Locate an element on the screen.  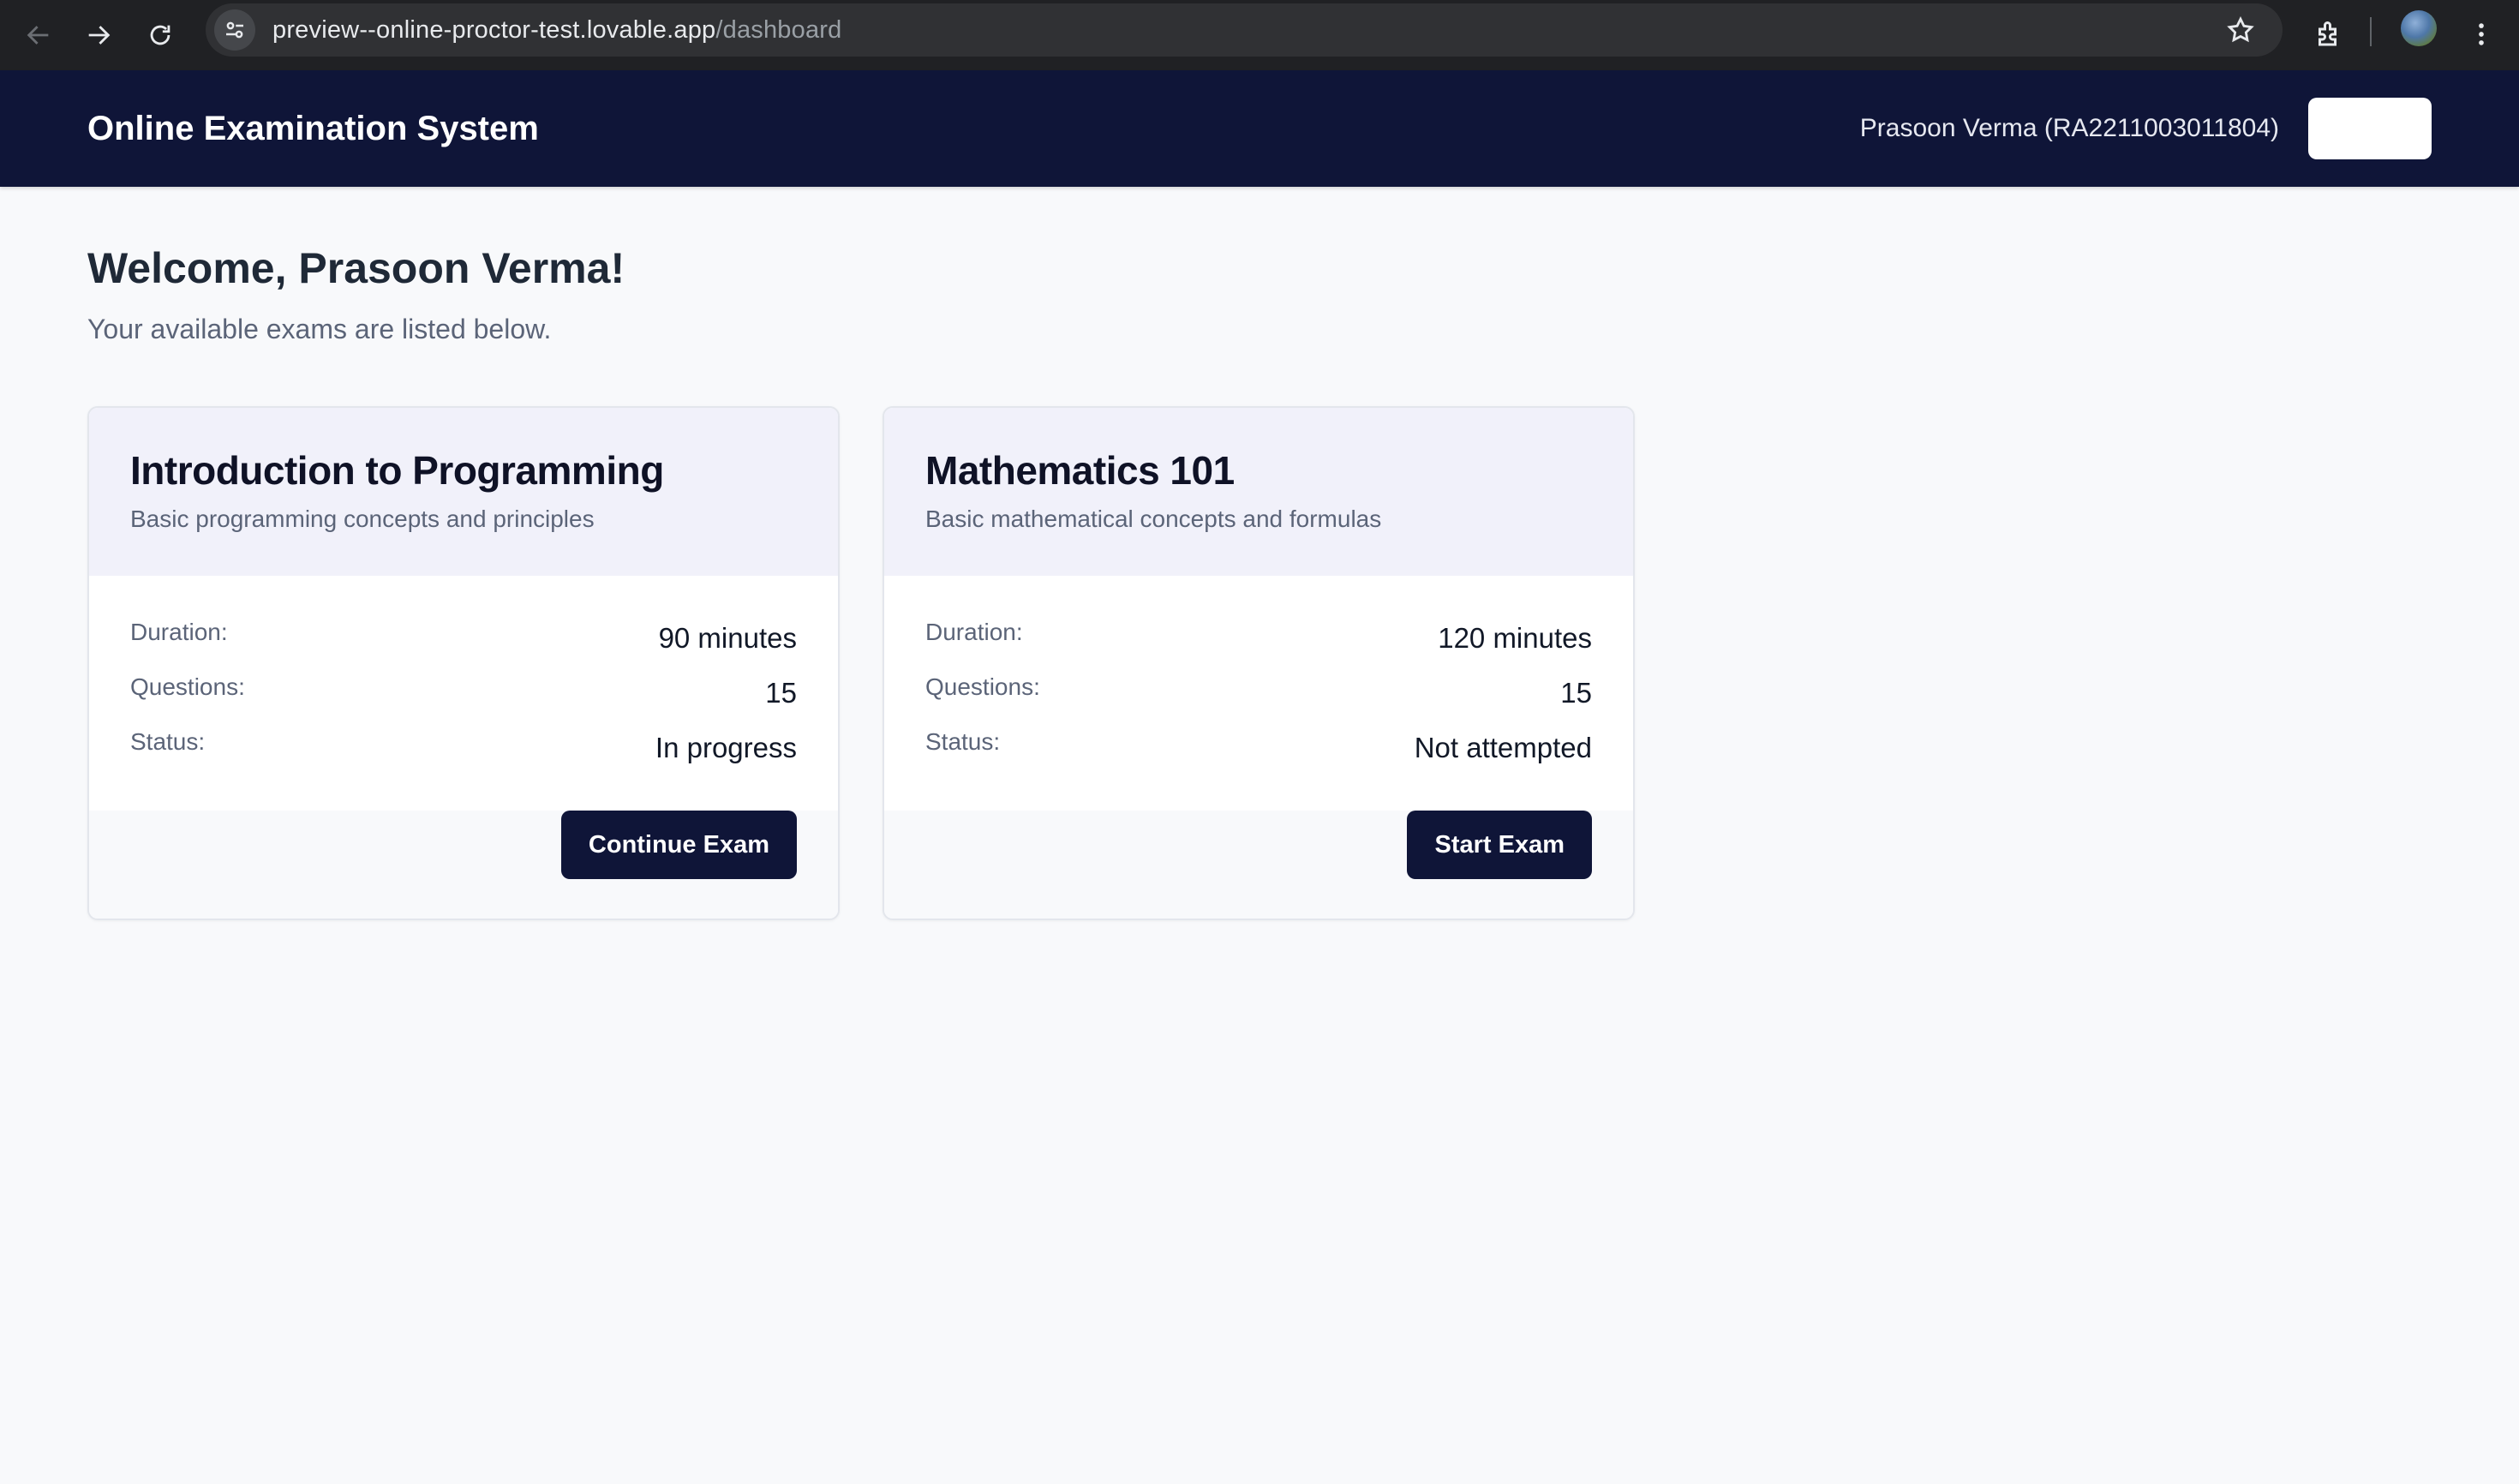
status-row: Status: Not attempted is located at coordinates (1258, 750).